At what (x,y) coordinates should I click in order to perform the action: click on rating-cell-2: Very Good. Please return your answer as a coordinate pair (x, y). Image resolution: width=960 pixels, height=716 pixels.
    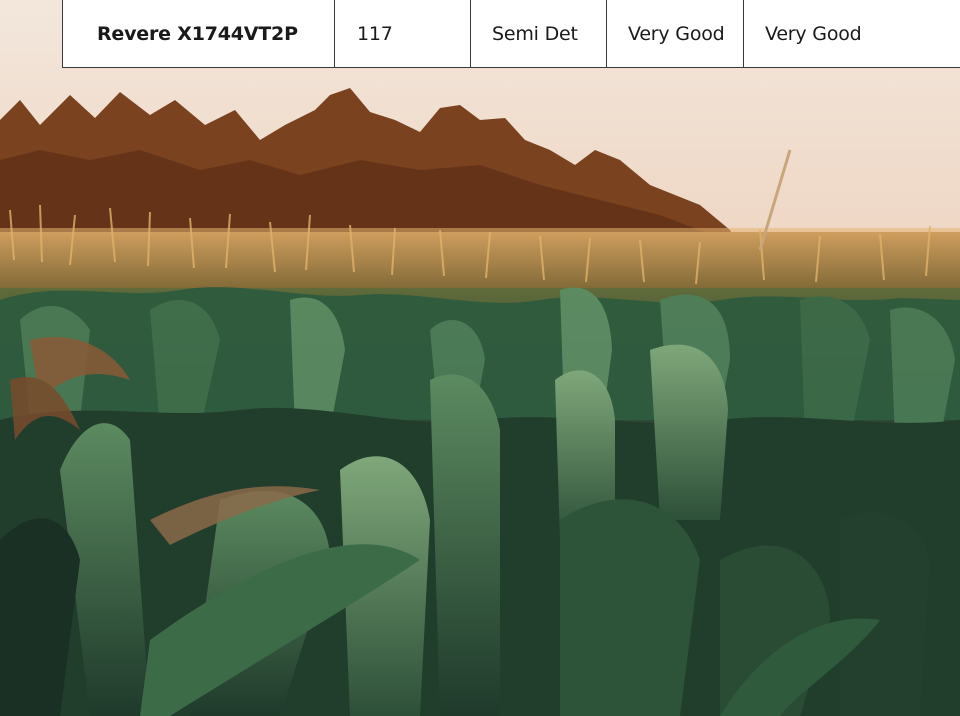
    Looking at the image, I should click on (813, 33).